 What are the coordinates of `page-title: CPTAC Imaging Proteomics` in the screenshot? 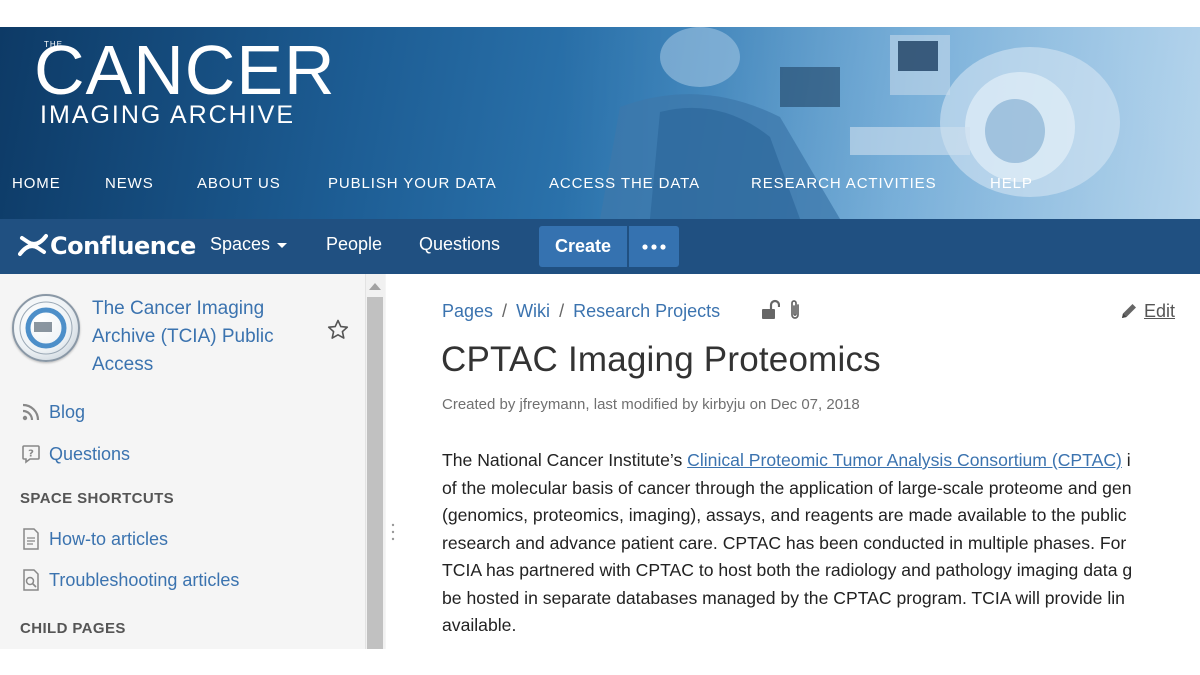 It's located at (661, 359).